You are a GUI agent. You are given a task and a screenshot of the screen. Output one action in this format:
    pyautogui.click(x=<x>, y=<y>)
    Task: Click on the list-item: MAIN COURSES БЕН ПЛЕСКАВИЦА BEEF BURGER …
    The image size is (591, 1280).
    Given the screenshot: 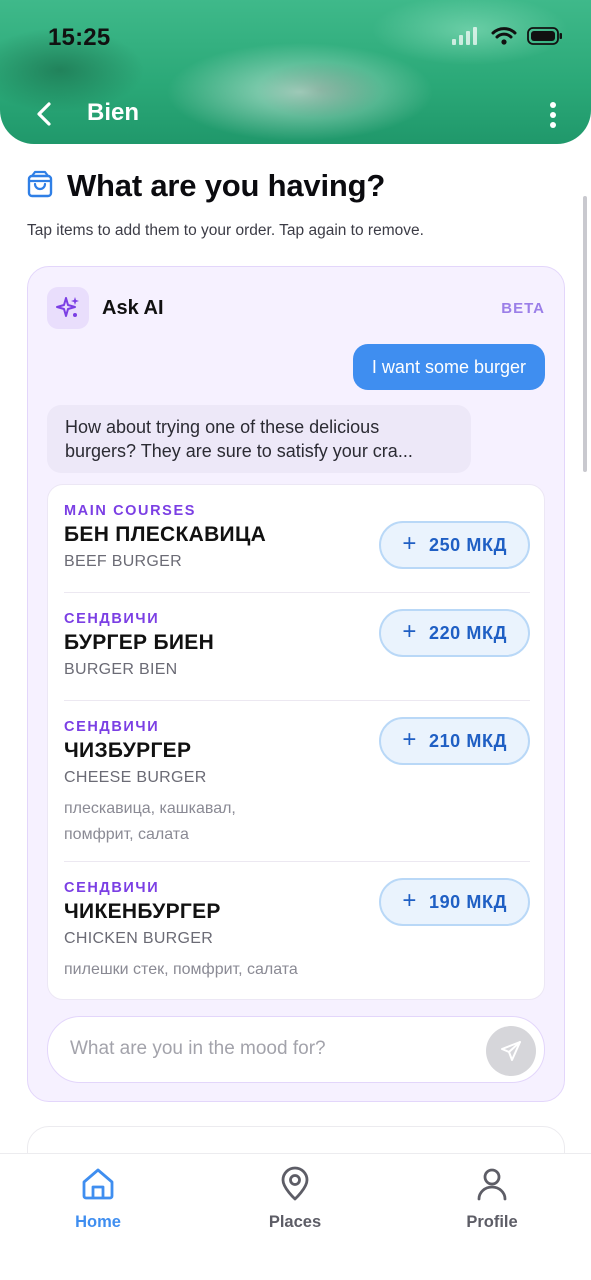 What is the action you would take?
    pyautogui.click(x=297, y=537)
    